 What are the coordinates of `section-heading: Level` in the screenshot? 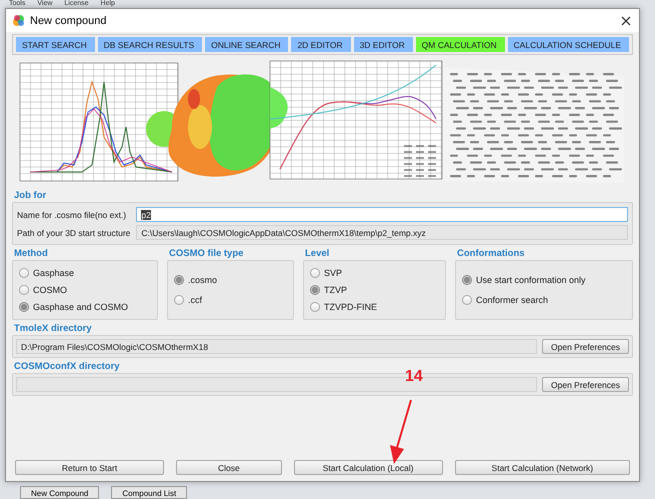 It's located at (317, 253).